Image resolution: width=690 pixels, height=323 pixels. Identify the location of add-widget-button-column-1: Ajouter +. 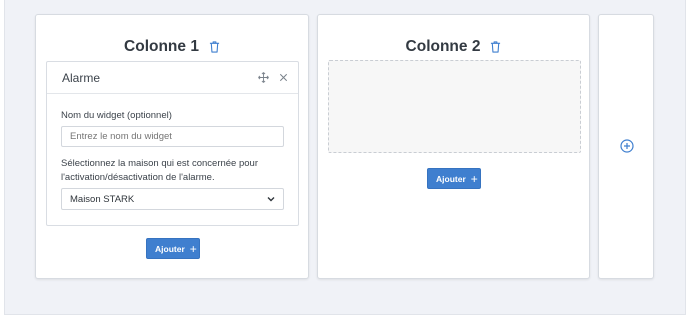
(173, 248).